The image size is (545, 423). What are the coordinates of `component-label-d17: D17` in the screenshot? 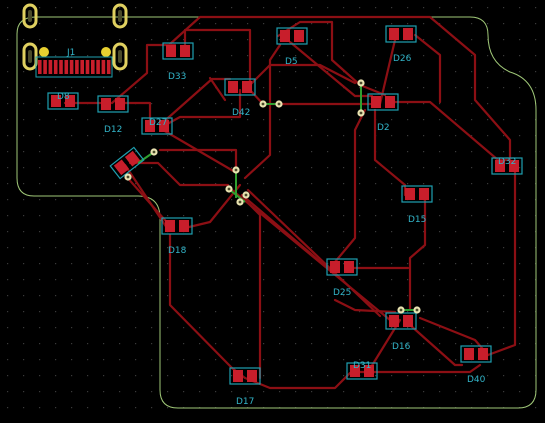 It's located at (245, 402).